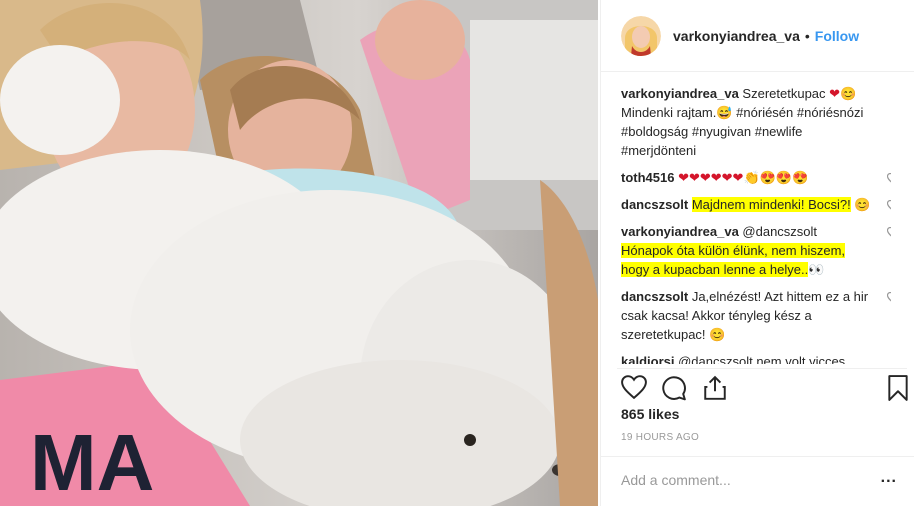 The image size is (914, 506). I want to click on comment-item: kaldiorsi @dancszsolt nem volt vicces, so click(756, 358).